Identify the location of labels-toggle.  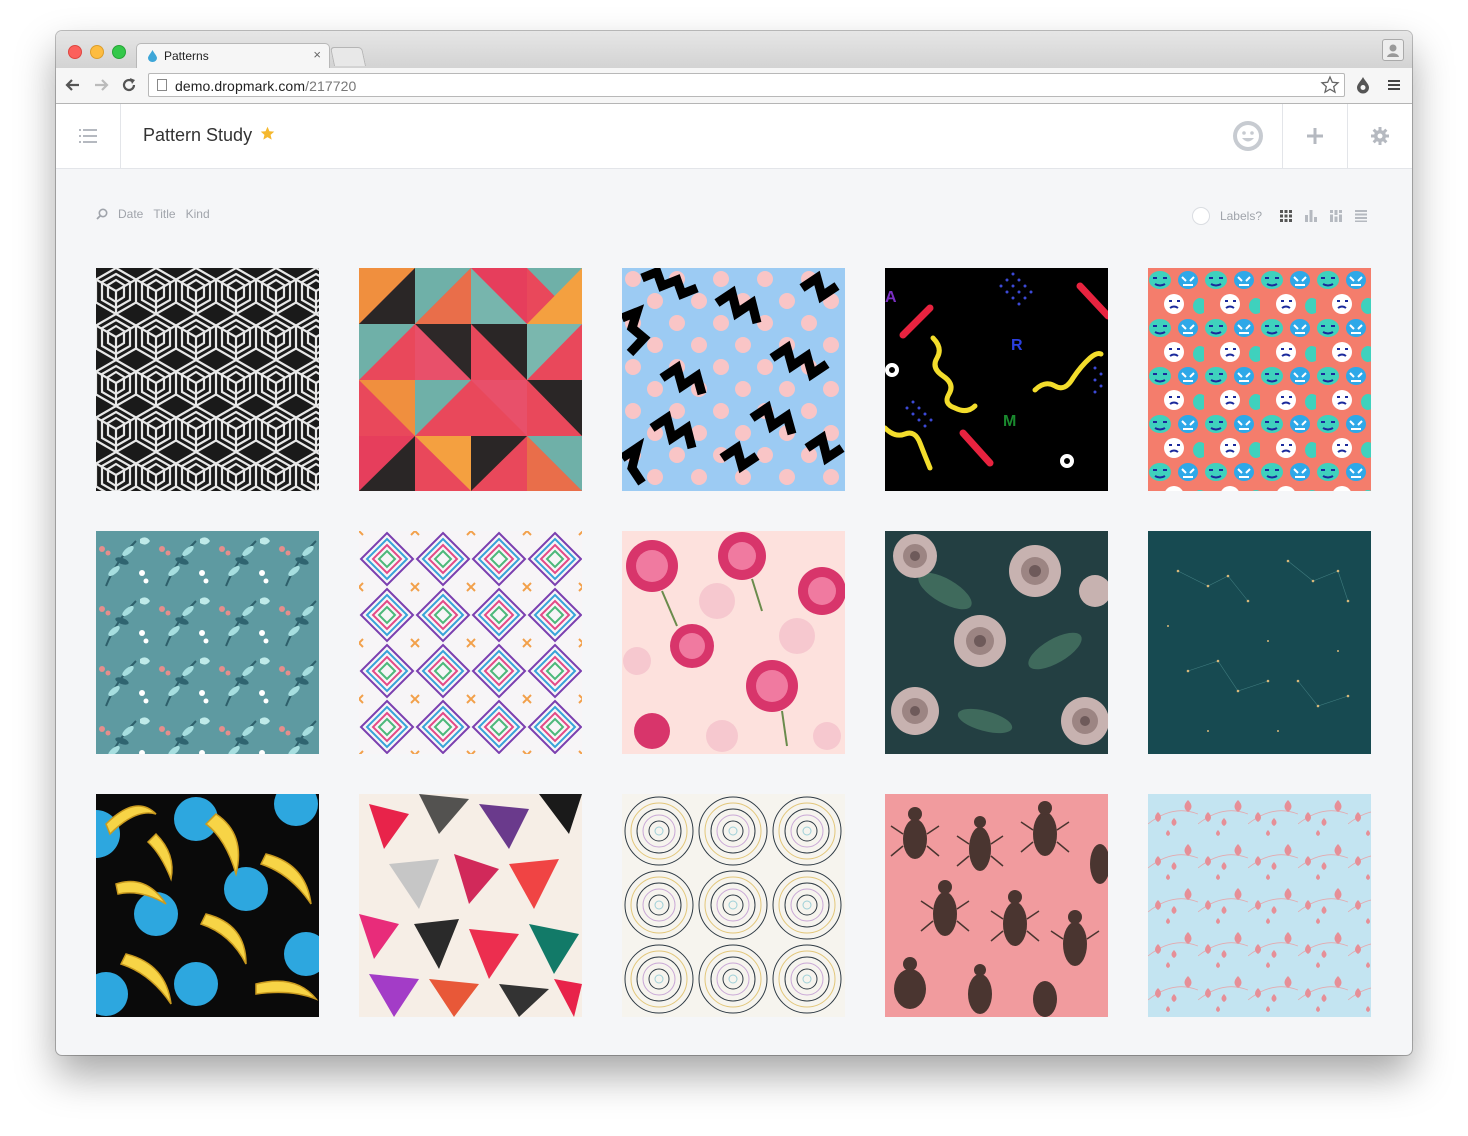
(1200, 216).